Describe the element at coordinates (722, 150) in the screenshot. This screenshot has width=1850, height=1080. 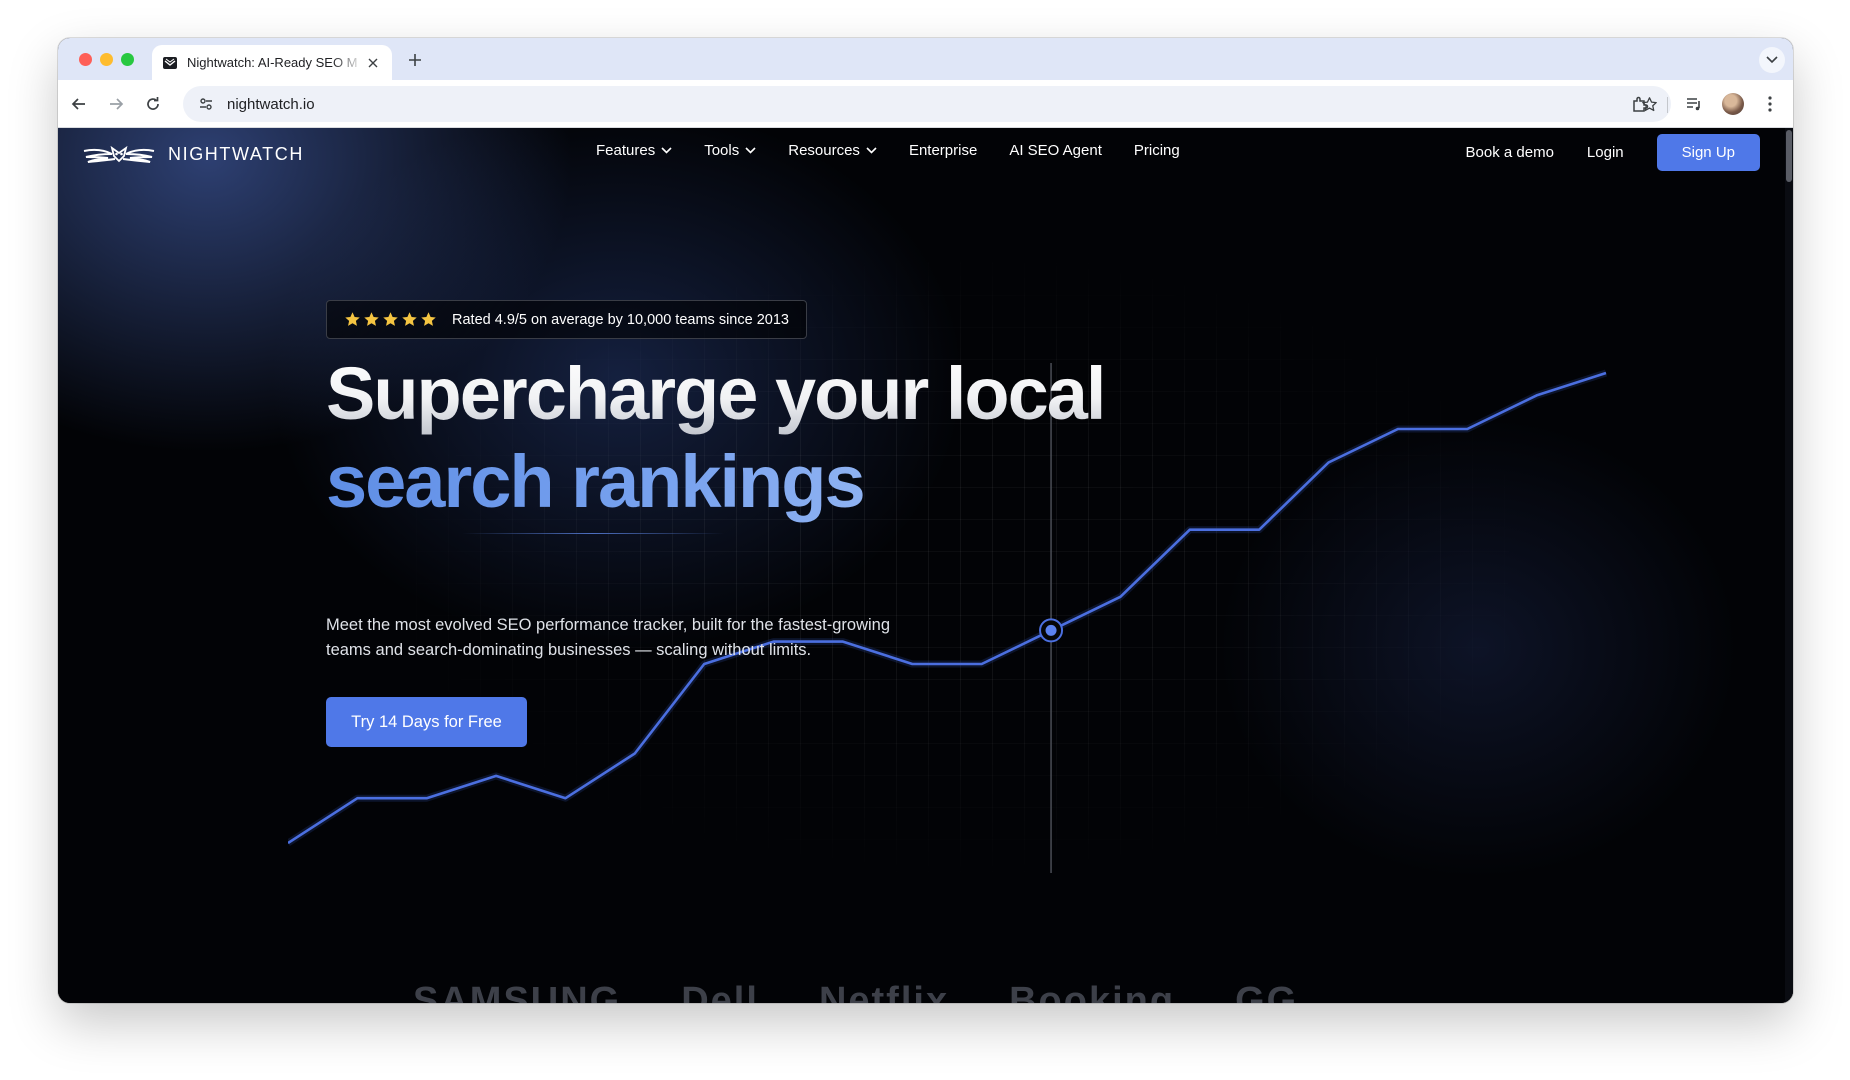
I see `nav-tools-label: Tools` at that location.